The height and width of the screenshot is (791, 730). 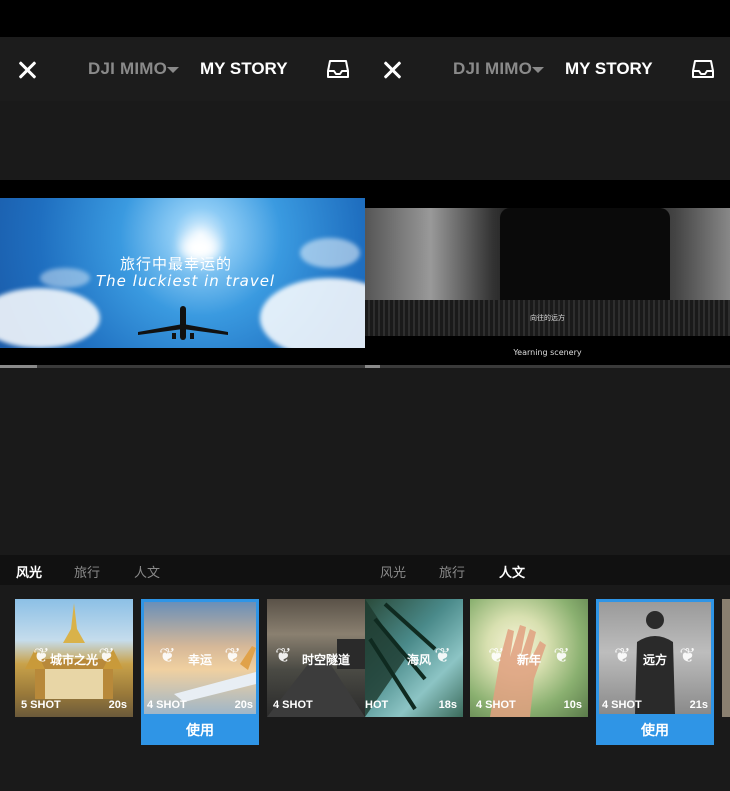 What do you see at coordinates (726, 658) in the screenshot?
I see `template-card-partial` at bounding box center [726, 658].